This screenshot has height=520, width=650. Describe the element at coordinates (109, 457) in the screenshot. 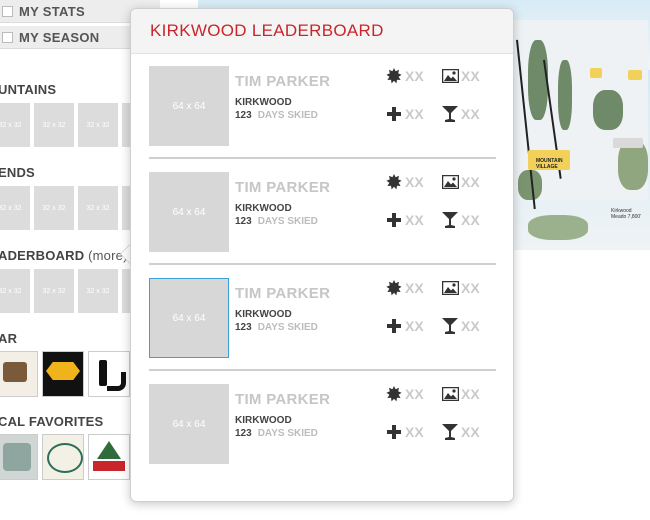

I see `granite-chief-logo` at that location.